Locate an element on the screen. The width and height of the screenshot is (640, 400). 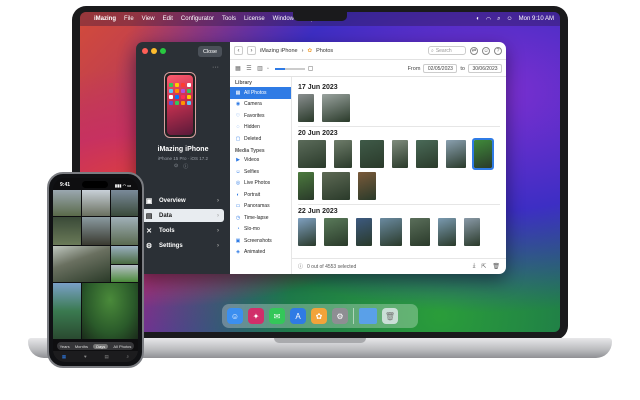
library-item-slo-mo: ◔ Slo-mo is located at coordinates (260, 230).